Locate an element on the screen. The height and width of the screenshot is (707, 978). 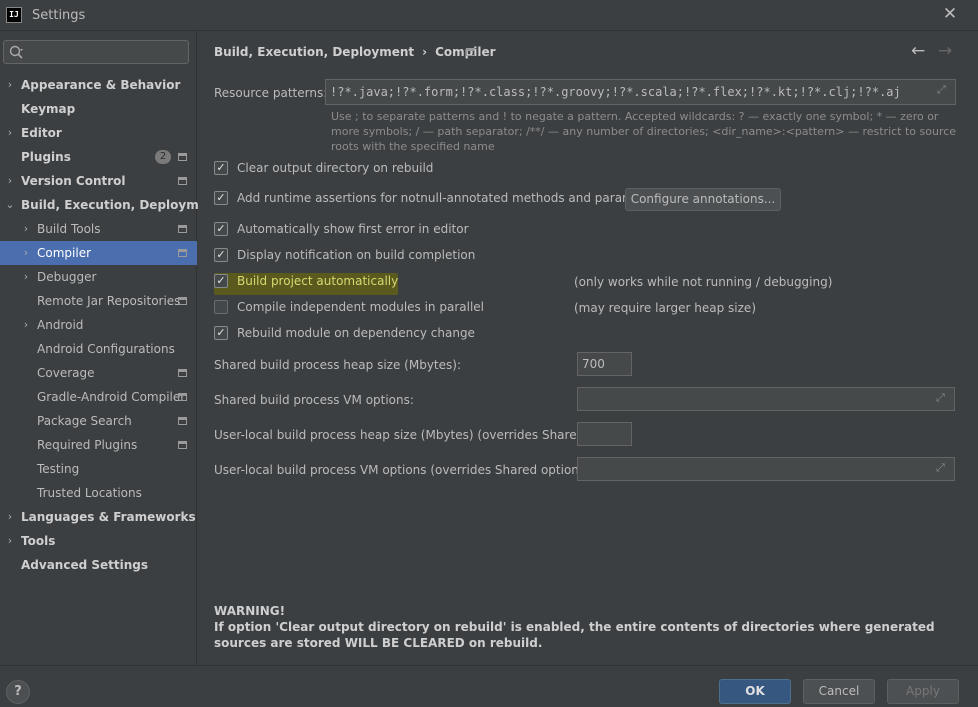
breadcrumb: Build, Execution, Deployment › Compiler is located at coordinates (355, 52).